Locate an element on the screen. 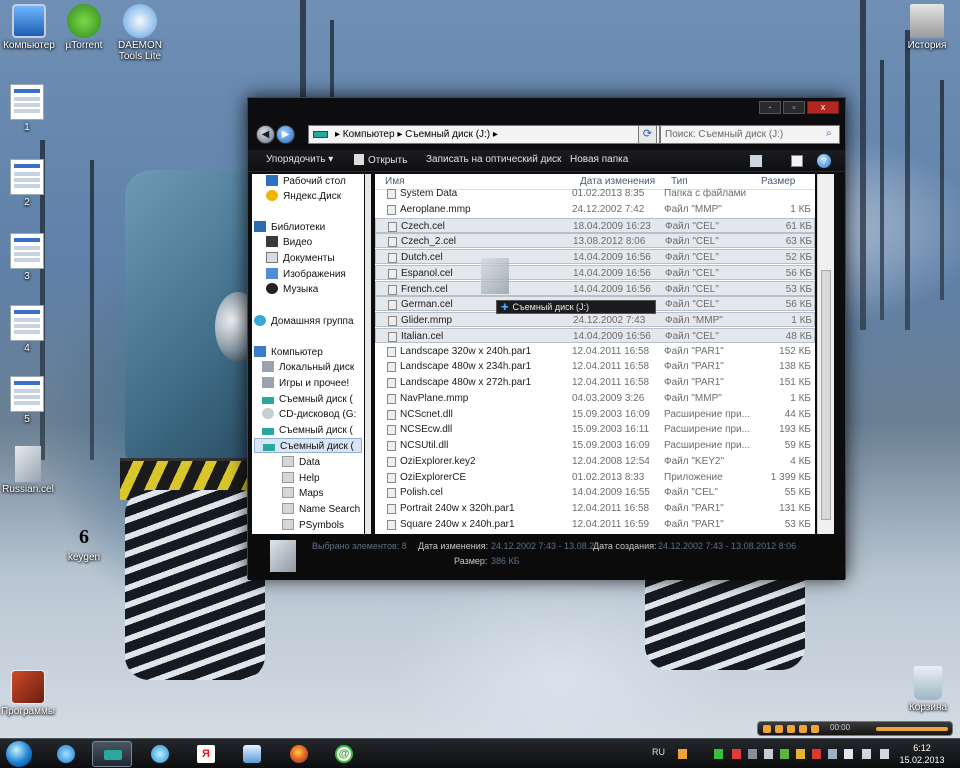 The image size is (960, 768). nav-item-removable-disk-j: Съемный диск ( is located at coordinates (308, 445).